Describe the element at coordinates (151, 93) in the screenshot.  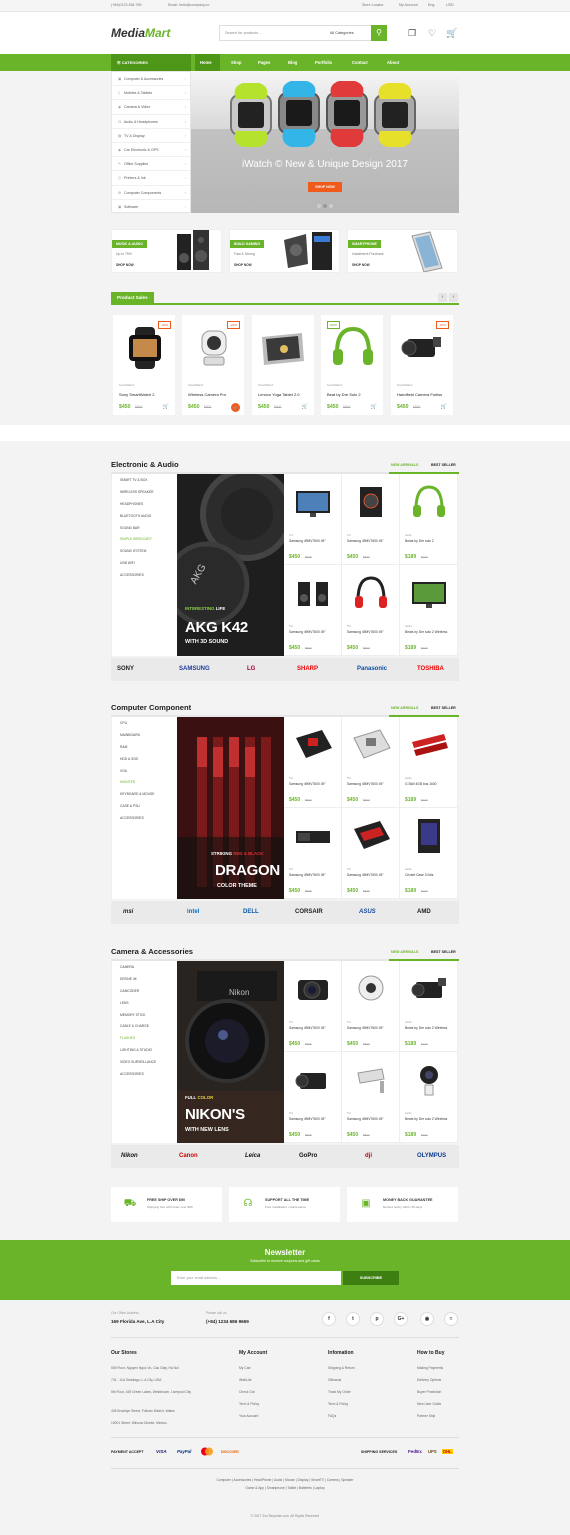
I see `category-item: ▯ Mobiles & Tablets ›` at that location.